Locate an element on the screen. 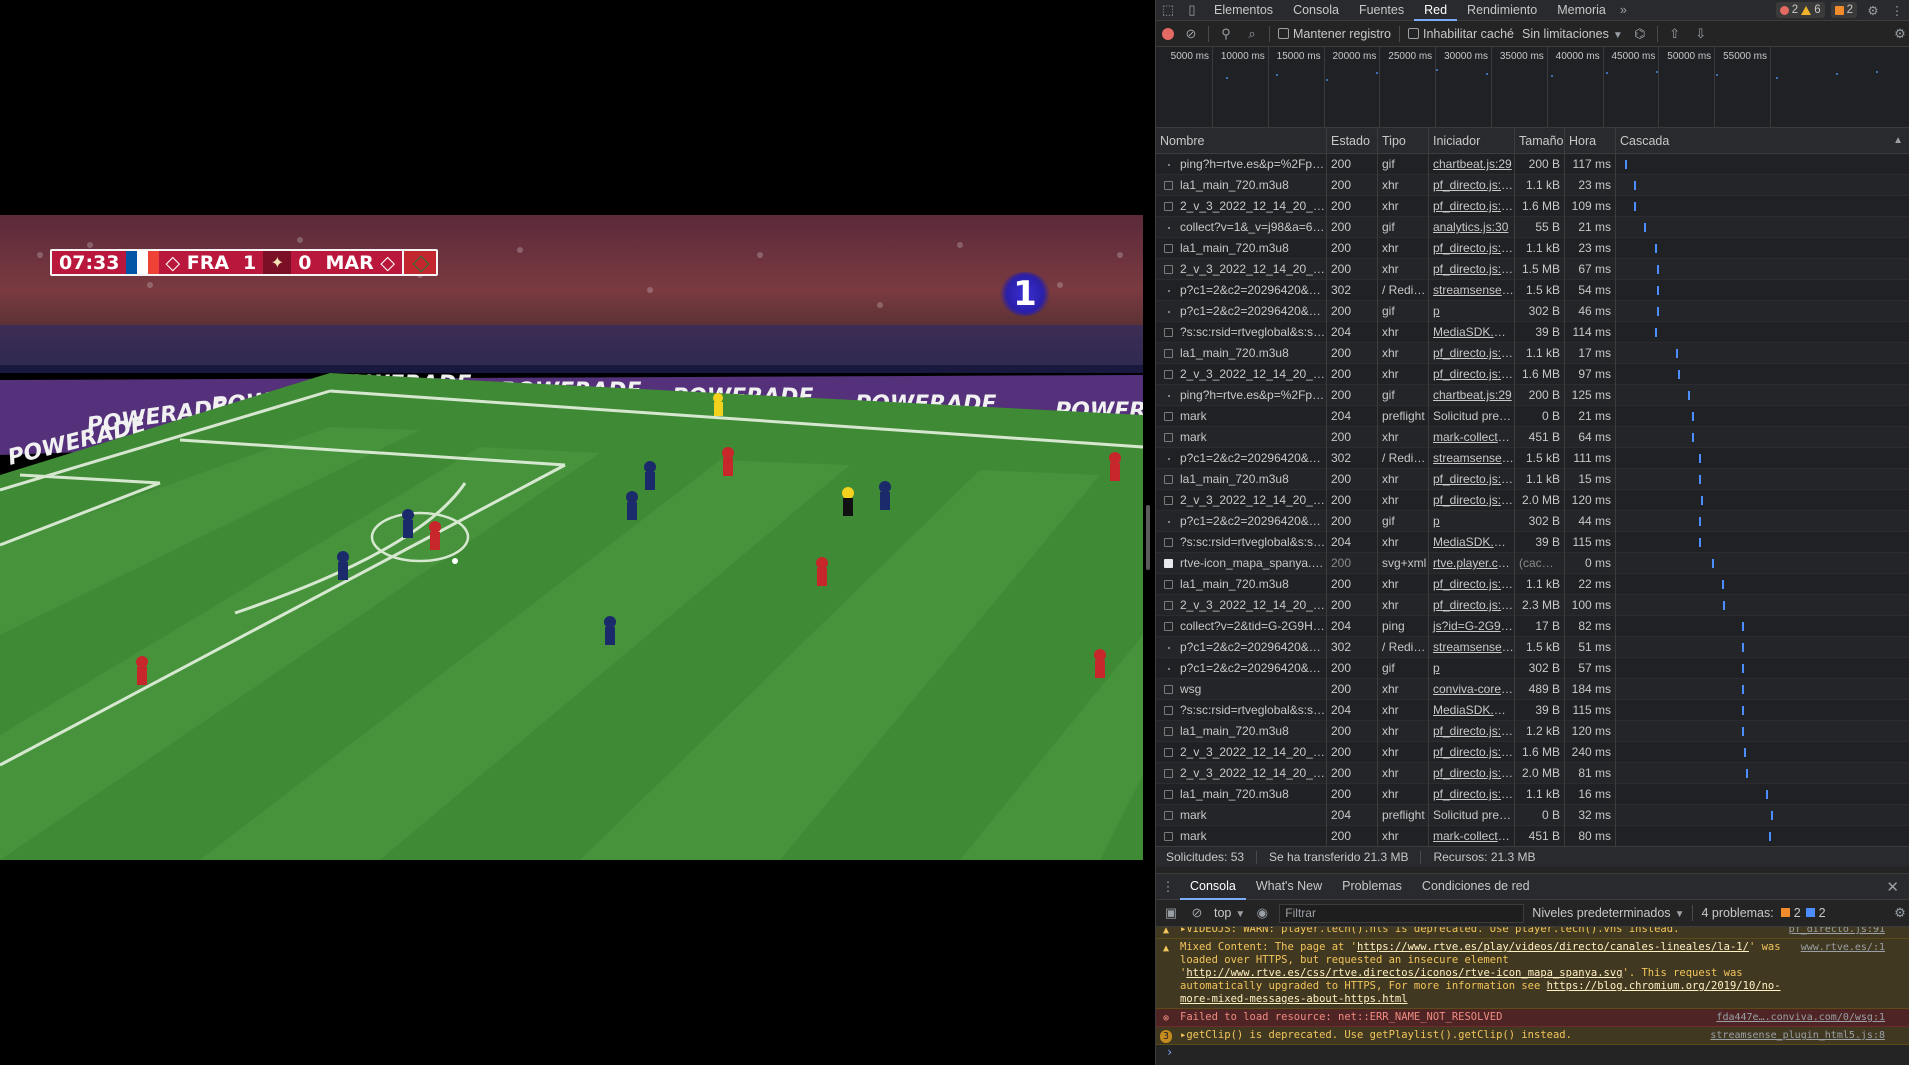 The height and width of the screenshot is (1065, 1909). clear-icon: ⊘ is located at coordinates (1191, 34).